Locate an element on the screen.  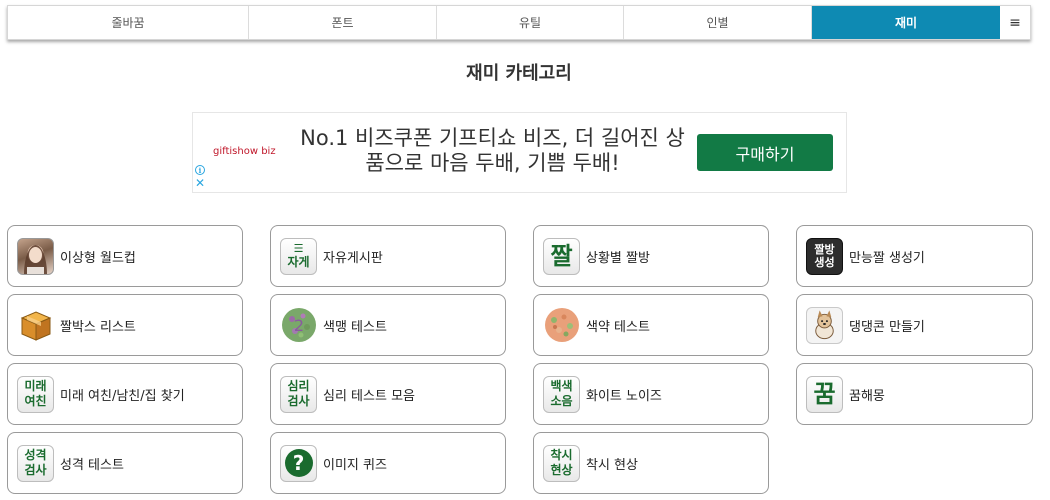
card-jjalbox-list: 짤박스 리스트 is located at coordinates (125, 325).